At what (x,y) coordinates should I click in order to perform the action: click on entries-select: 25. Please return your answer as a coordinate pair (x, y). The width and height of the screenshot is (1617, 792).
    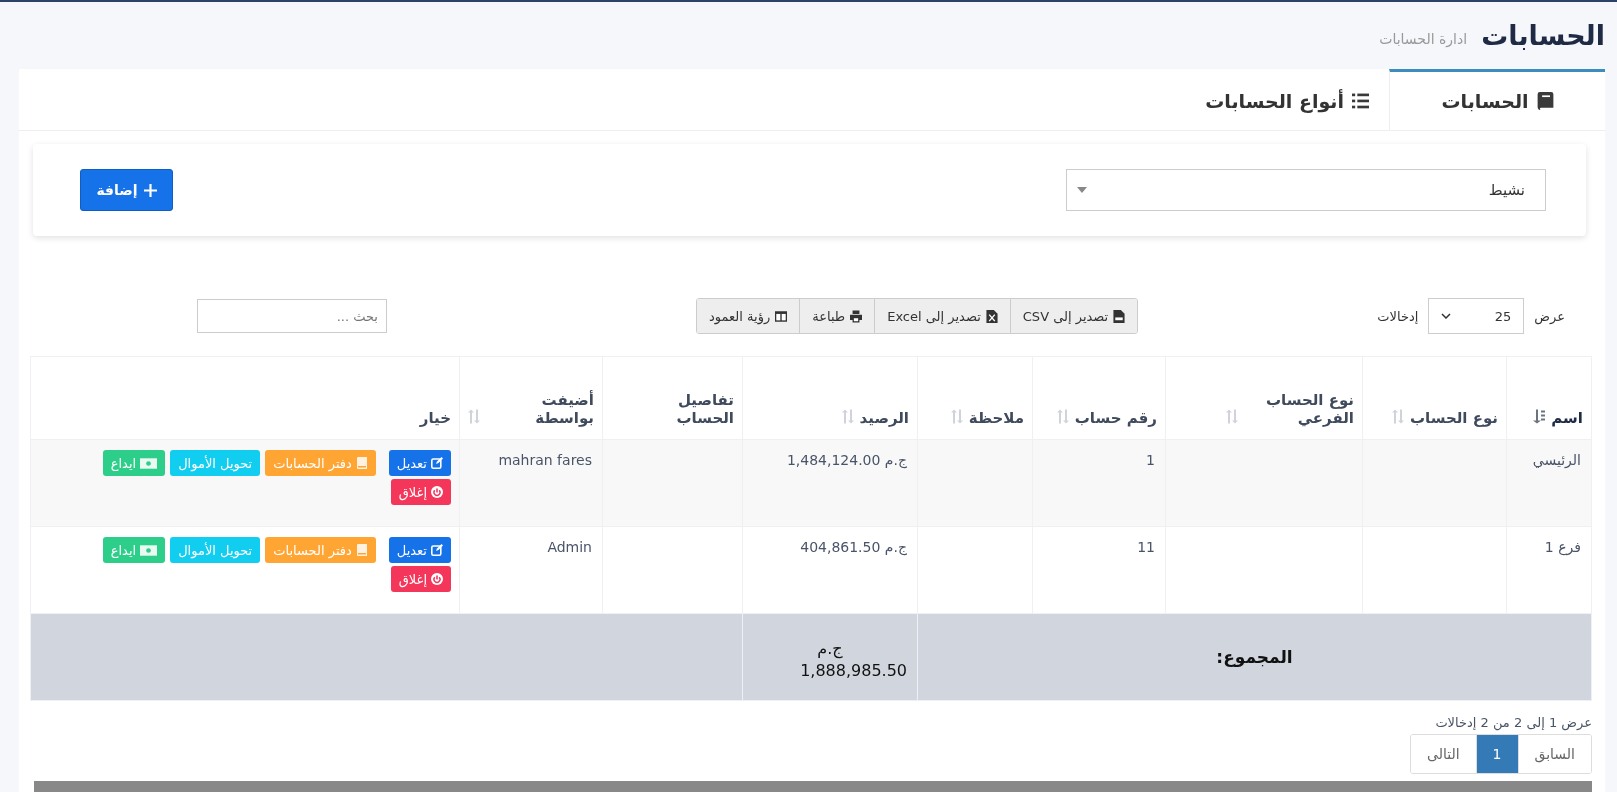
    Looking at the image, I should click on (1476, 316).